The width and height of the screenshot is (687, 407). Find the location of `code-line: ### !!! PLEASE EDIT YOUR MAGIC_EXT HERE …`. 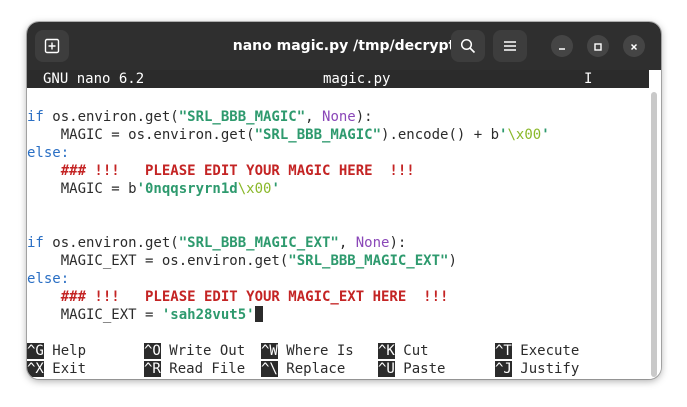

code-line: ### !!! PLEASE EDIT YOUR MAGIC_EXT HERE … is located at coordinates (238, 297).